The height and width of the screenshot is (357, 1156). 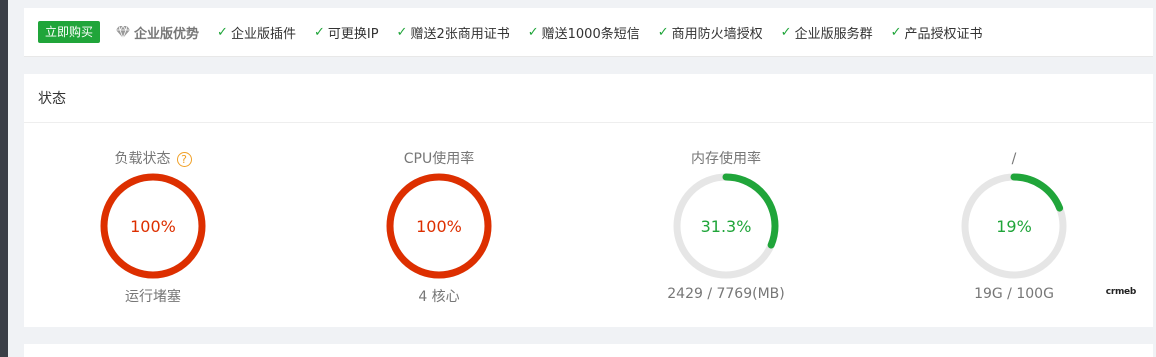 I want to click on enterprise-advantages: 企业版优势, so click(x=157, y=32).